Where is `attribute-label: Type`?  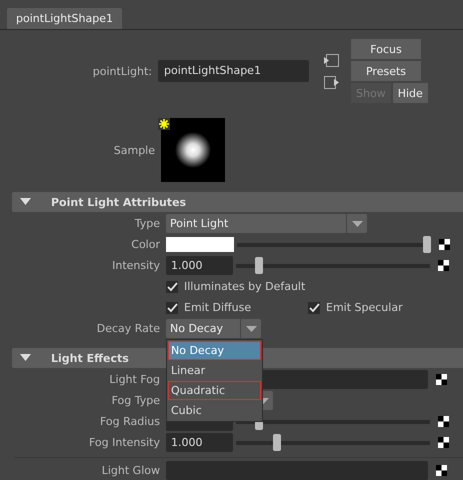 attribute-label: Type is located at coordinates (147, 223).